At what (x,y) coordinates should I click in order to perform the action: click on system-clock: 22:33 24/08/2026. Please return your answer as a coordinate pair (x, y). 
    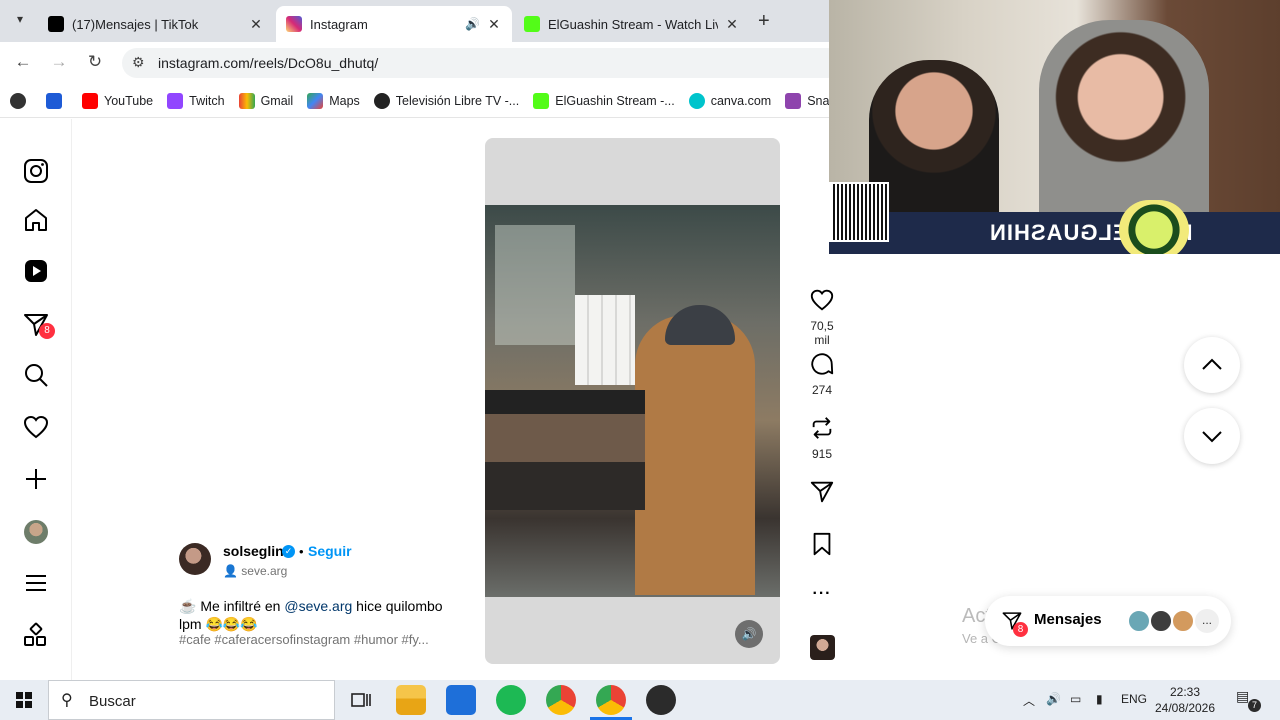
    Looking at the image, I should click on (1185, 700).